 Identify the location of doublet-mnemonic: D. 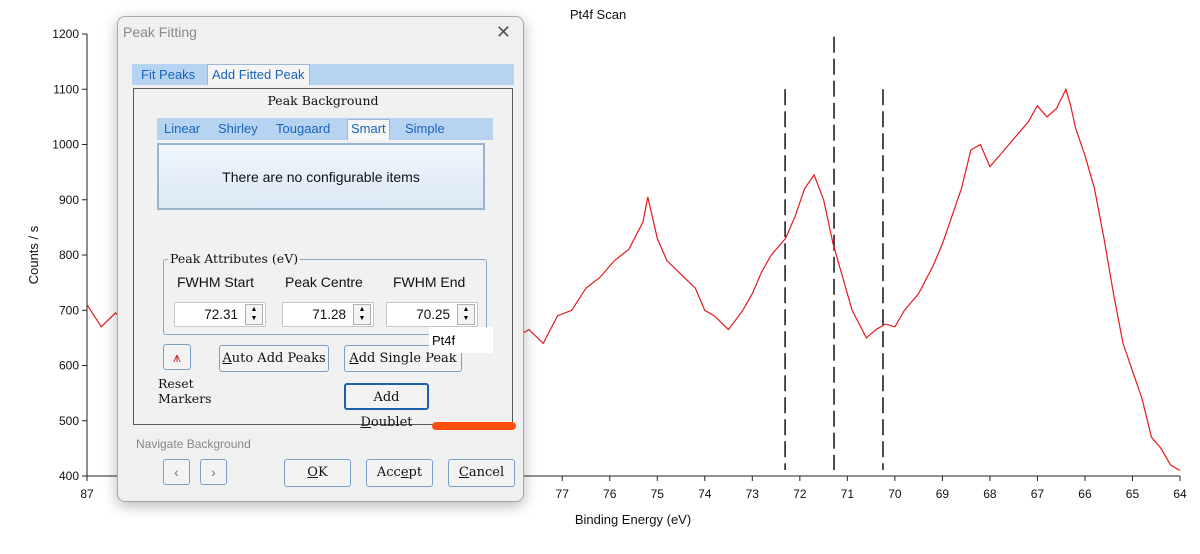
(365, 422).